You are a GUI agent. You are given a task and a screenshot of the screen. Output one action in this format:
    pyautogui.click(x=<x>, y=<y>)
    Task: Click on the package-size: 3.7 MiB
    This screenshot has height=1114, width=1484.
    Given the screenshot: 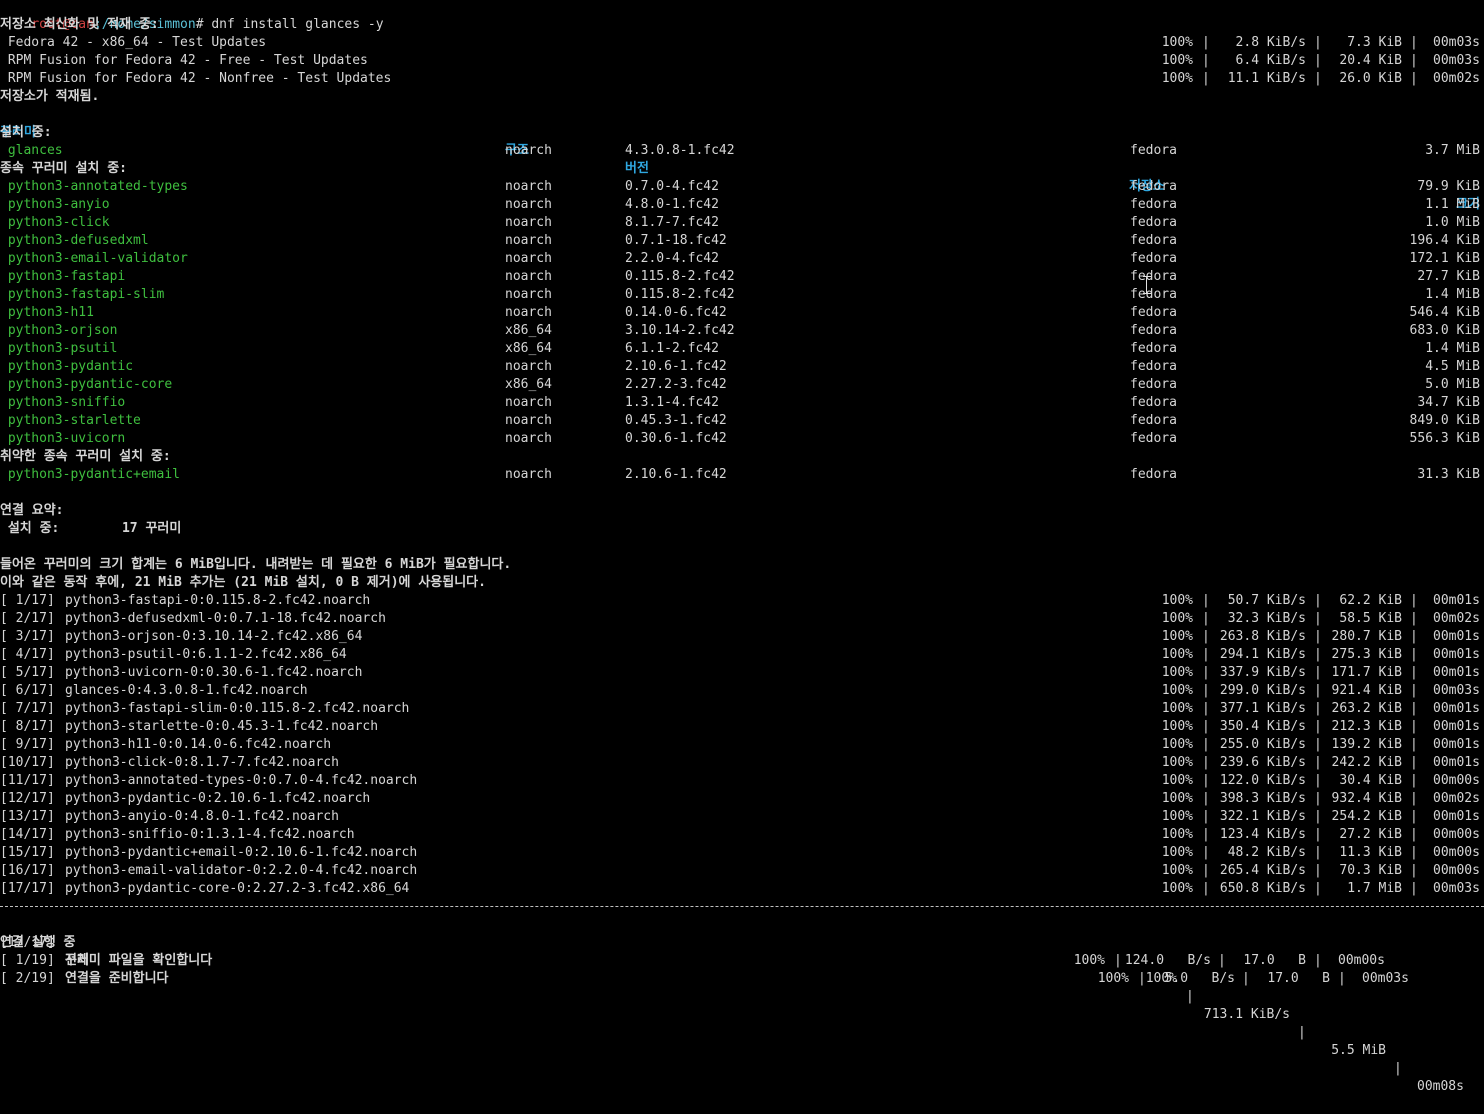 What is the action you would take?
    pyautogui.click(x=1452, y=150)
    